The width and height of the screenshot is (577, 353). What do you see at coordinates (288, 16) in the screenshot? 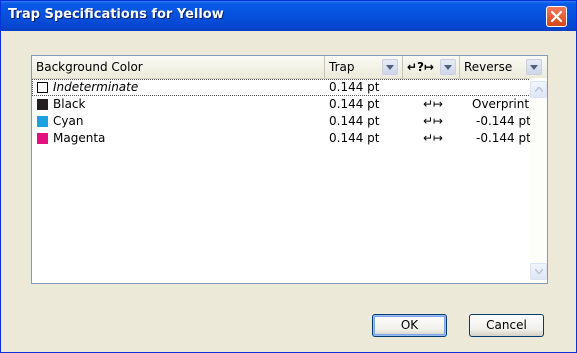
I see `title-bar: Trap Specifications for Yellow` at bounding box center [288, 16].